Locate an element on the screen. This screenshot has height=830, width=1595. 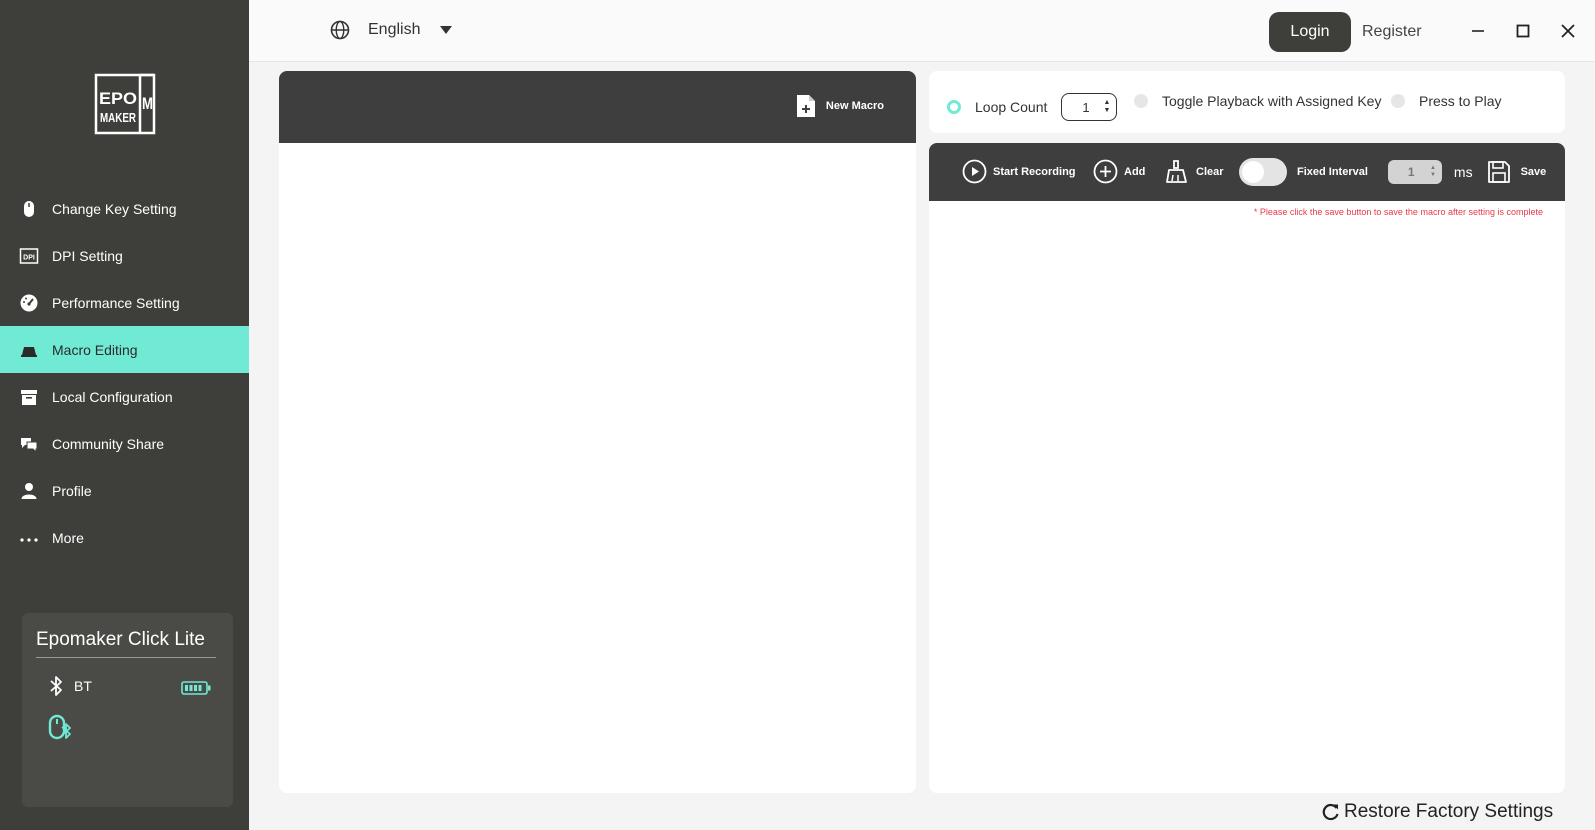
press-to-play-label: Press to Play is located at coordinates (1460, 101).